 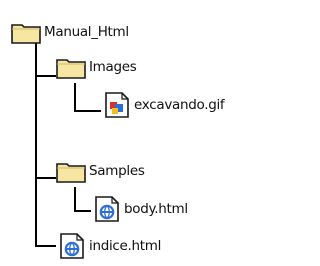 I want to click on tree-node-label: Images, so click(x=113, y=67).